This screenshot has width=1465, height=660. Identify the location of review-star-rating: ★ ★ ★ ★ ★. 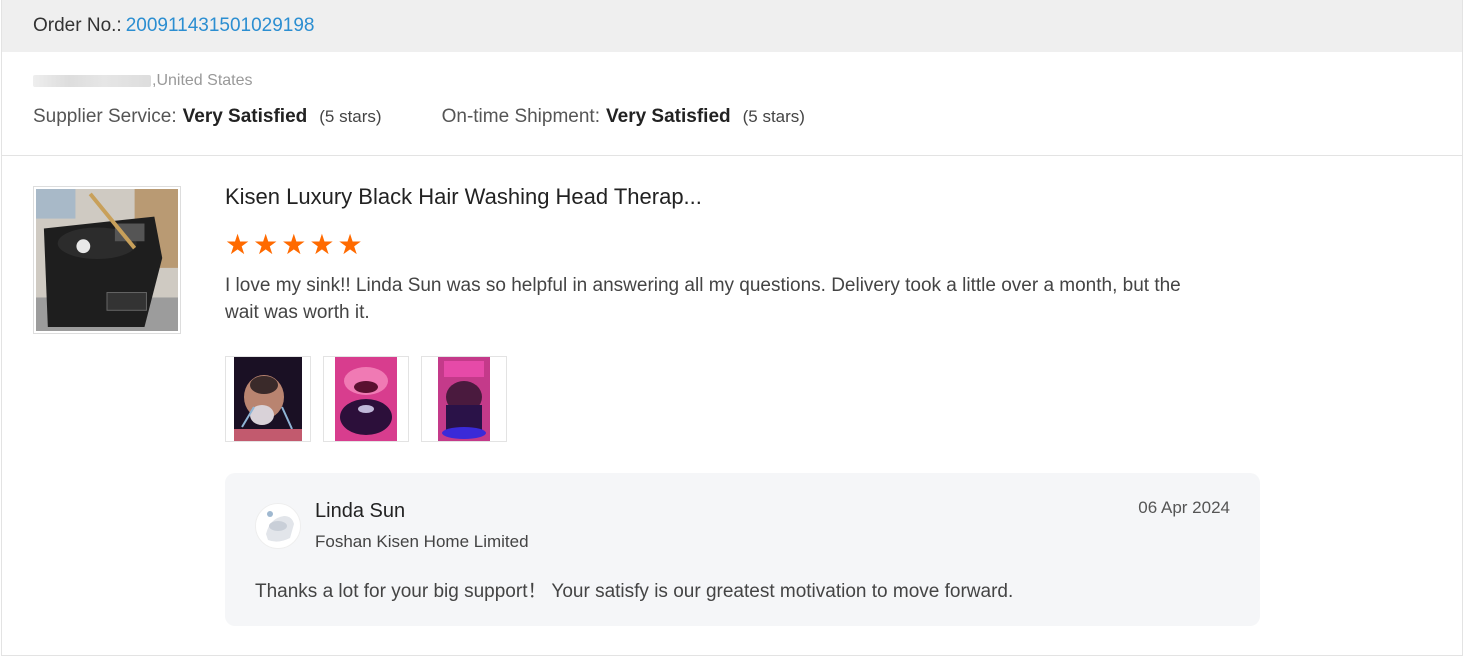
(294, 245).